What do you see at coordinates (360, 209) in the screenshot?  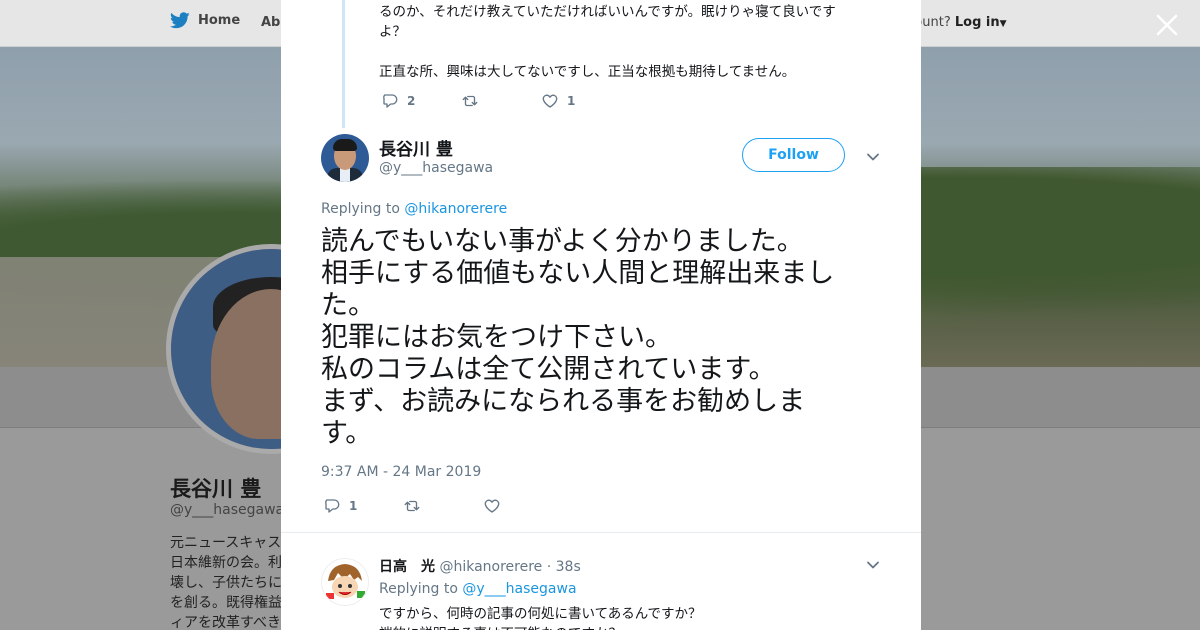 I see `replying-prefix: Replying to` at bounding box center [360, 209].